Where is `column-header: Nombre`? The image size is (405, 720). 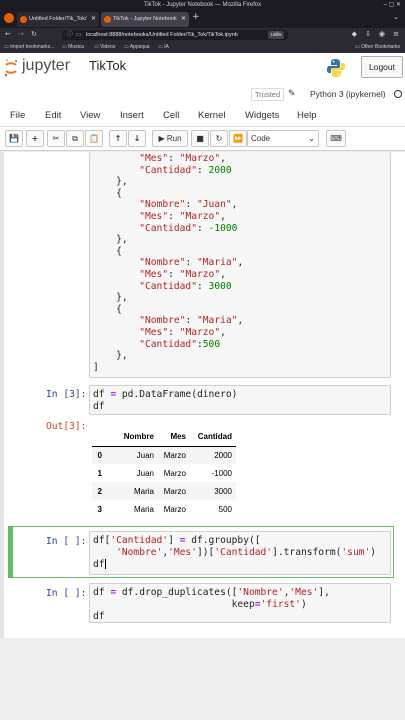
column-header: Nombre is located at coordinates (138, 437).